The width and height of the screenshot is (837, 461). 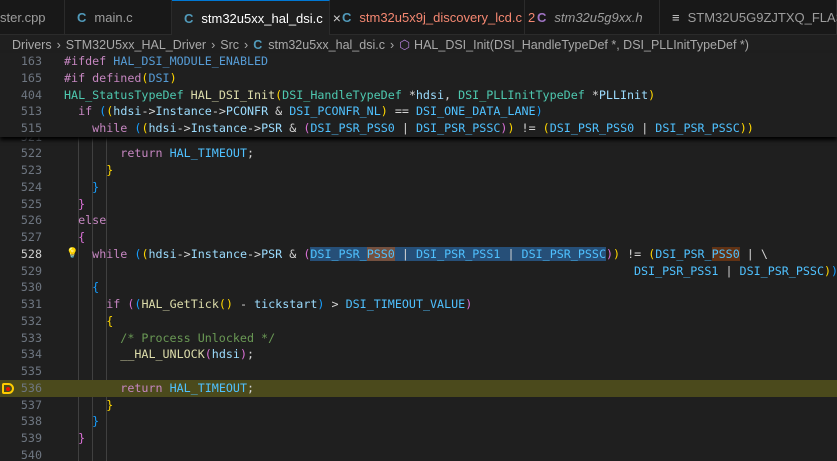 I want to click on tab-stm32u5g9zjtxq-flash-ld: ≡ STM32U5G9ZJTXQ_FLASH.ld, so click(x=748, y=17).